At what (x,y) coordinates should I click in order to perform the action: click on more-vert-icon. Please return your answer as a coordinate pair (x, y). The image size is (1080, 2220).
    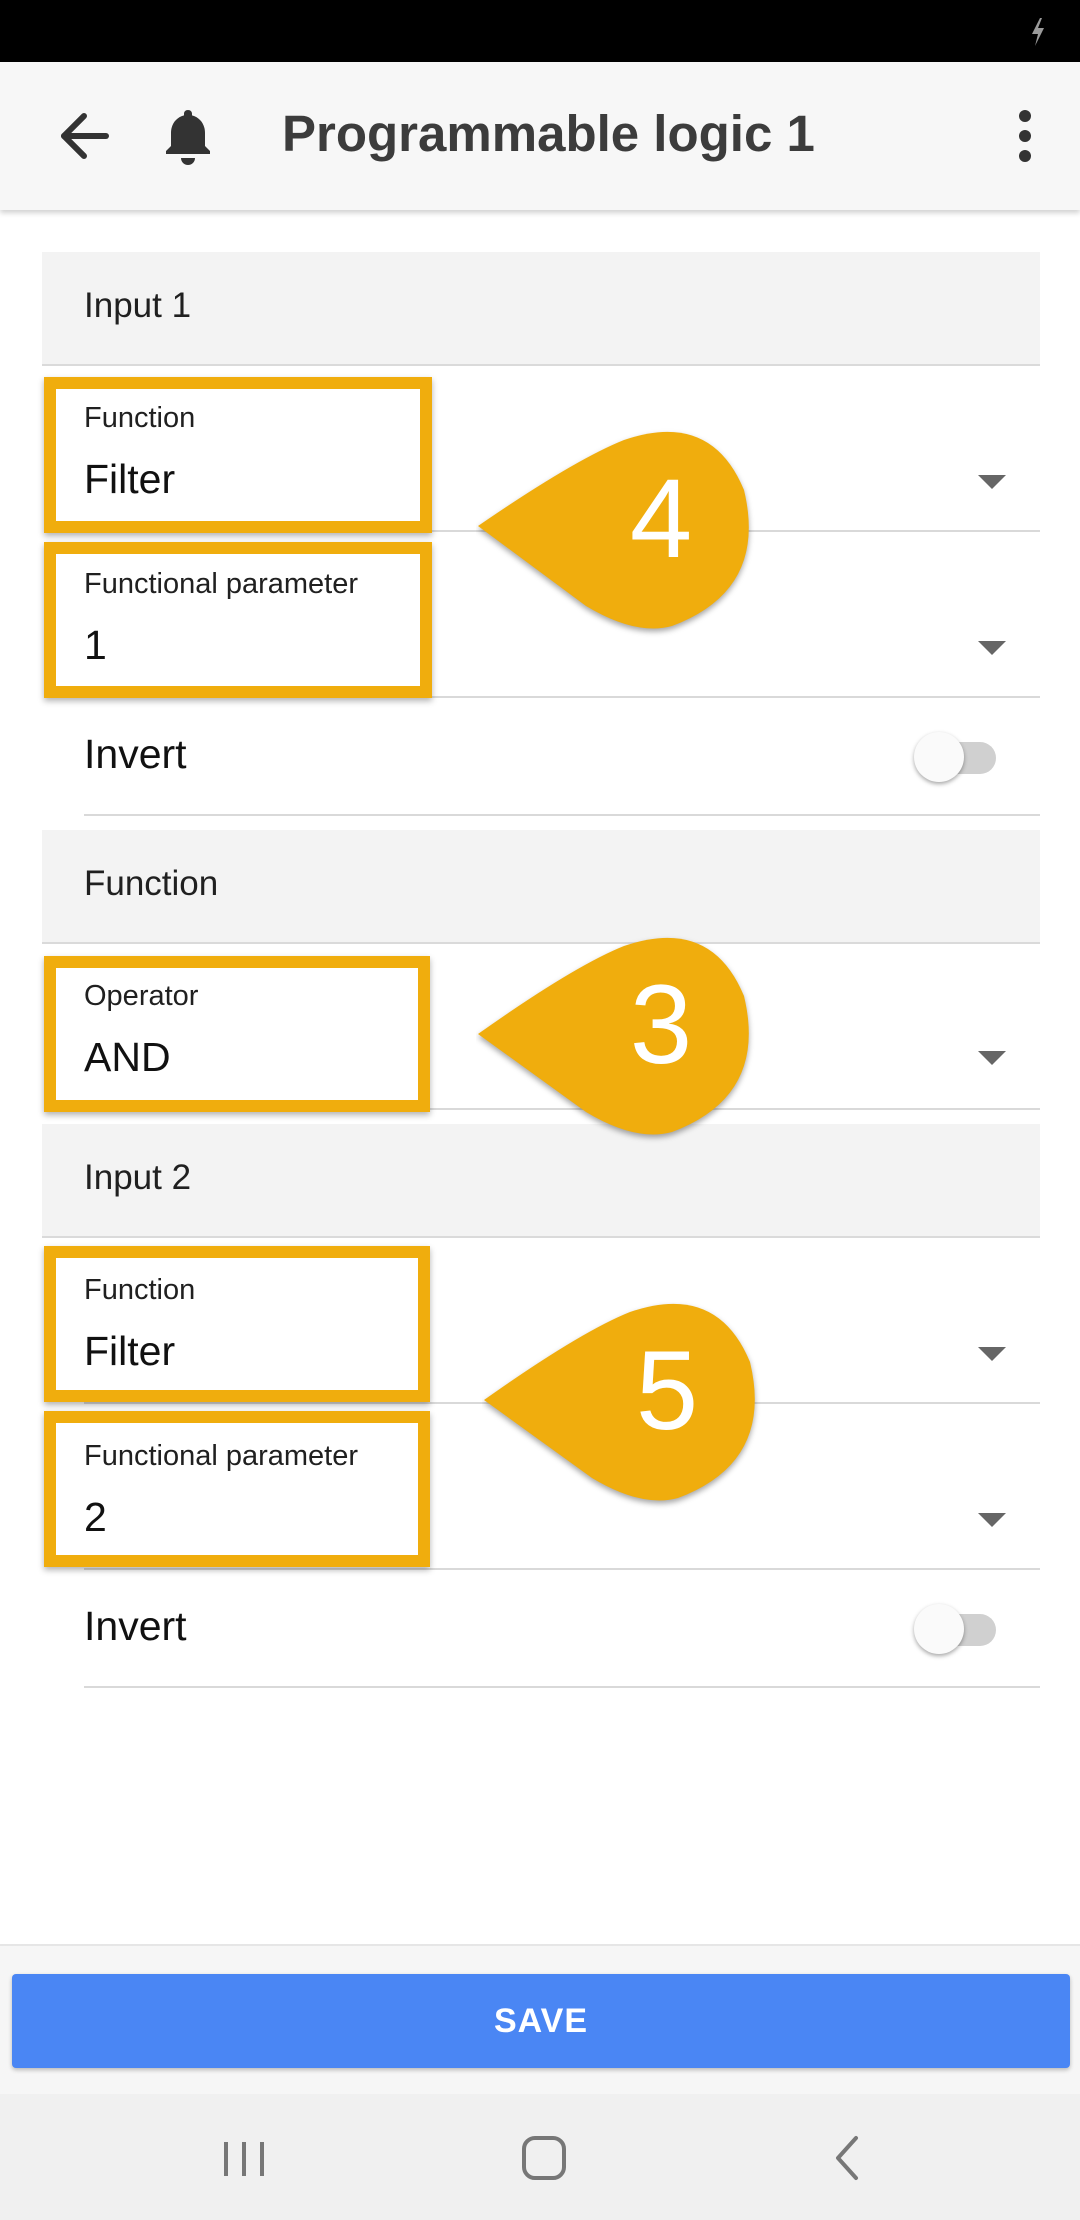
    Looking at the image, I should click on (1025, 136).